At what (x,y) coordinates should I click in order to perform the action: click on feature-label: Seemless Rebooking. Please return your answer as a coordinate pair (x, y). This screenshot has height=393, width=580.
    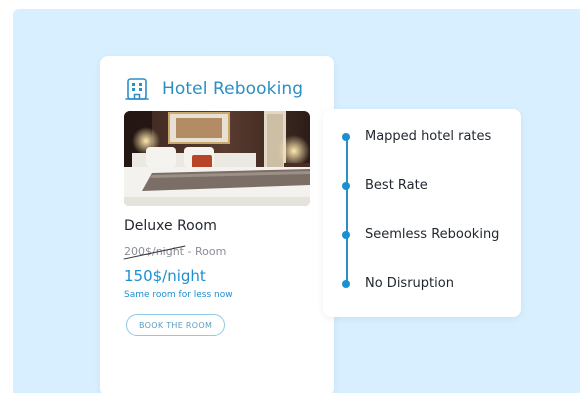
    Looking at the image, I should click on (432, 234).